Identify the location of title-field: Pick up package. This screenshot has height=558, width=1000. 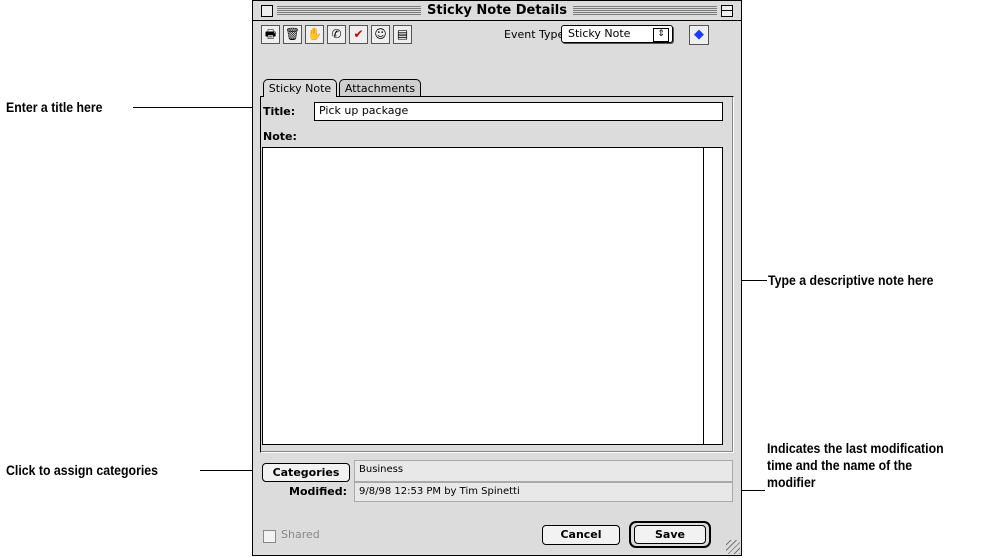
(518, 111).